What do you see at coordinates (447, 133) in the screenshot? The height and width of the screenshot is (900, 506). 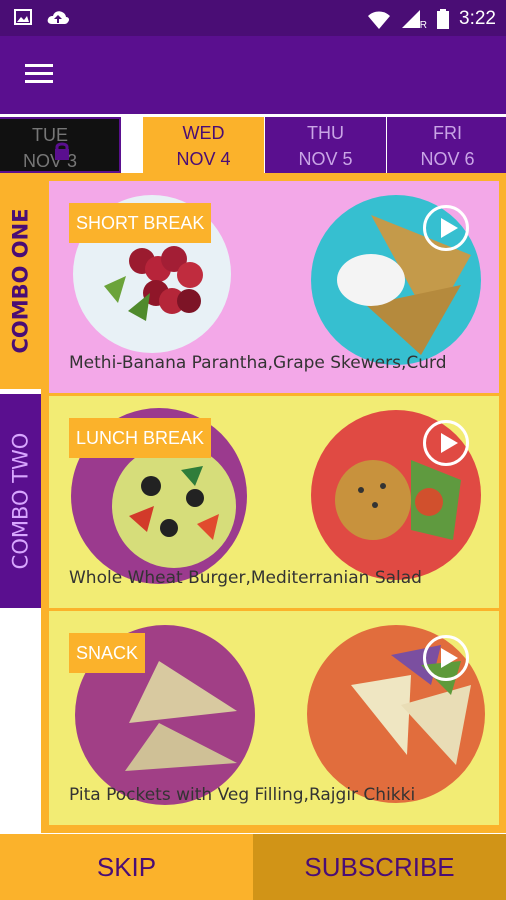 I see `date-tab-day: FRI` at bounding box center [447, 133].